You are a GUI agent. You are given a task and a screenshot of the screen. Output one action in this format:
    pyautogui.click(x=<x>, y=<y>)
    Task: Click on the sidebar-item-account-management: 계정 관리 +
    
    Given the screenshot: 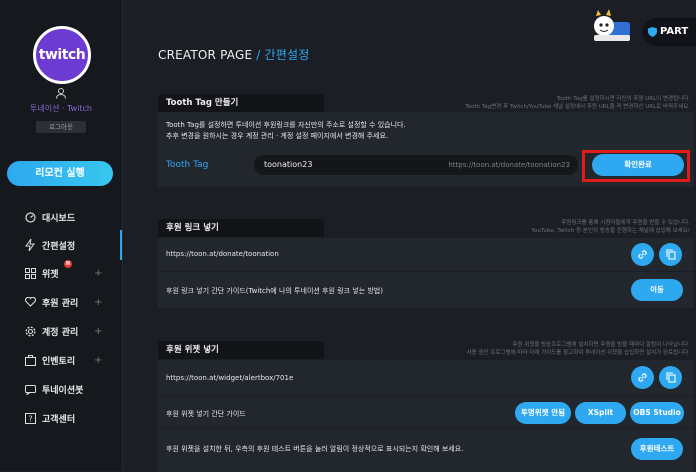 What is the action you would take?
    pyautogui.click(x=61, y=331)
    